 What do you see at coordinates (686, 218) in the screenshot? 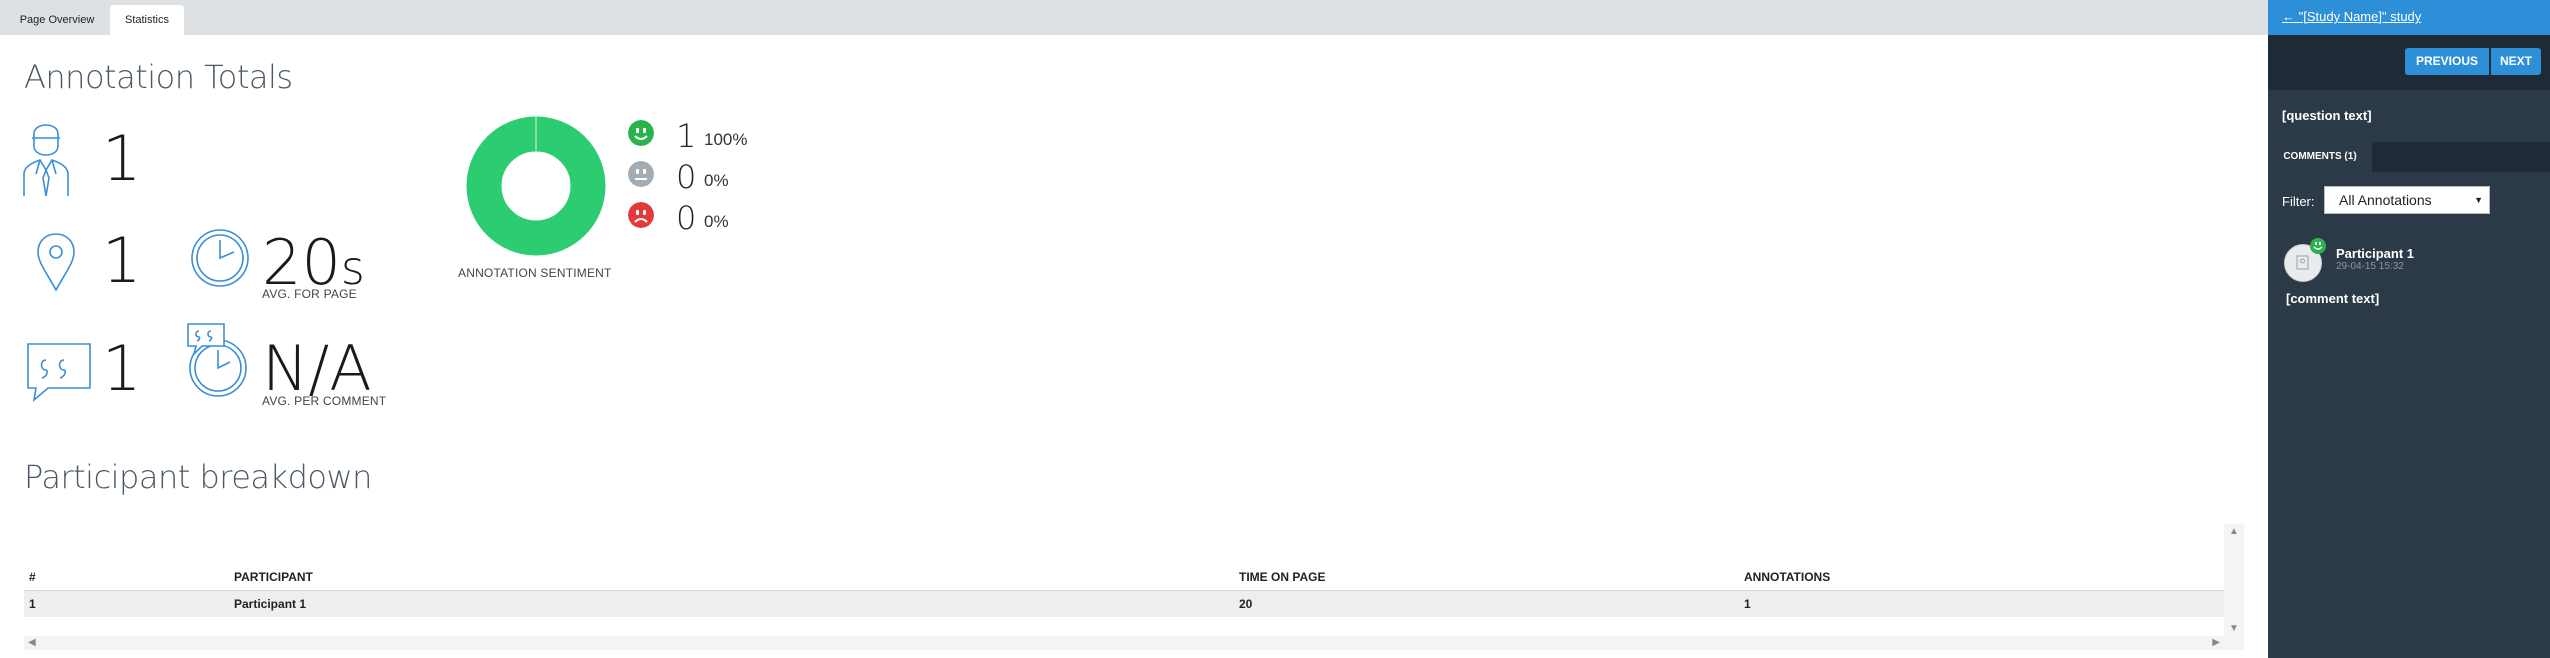
I see `sentiment-negative-count: 0` at bounding box center [686, 218].